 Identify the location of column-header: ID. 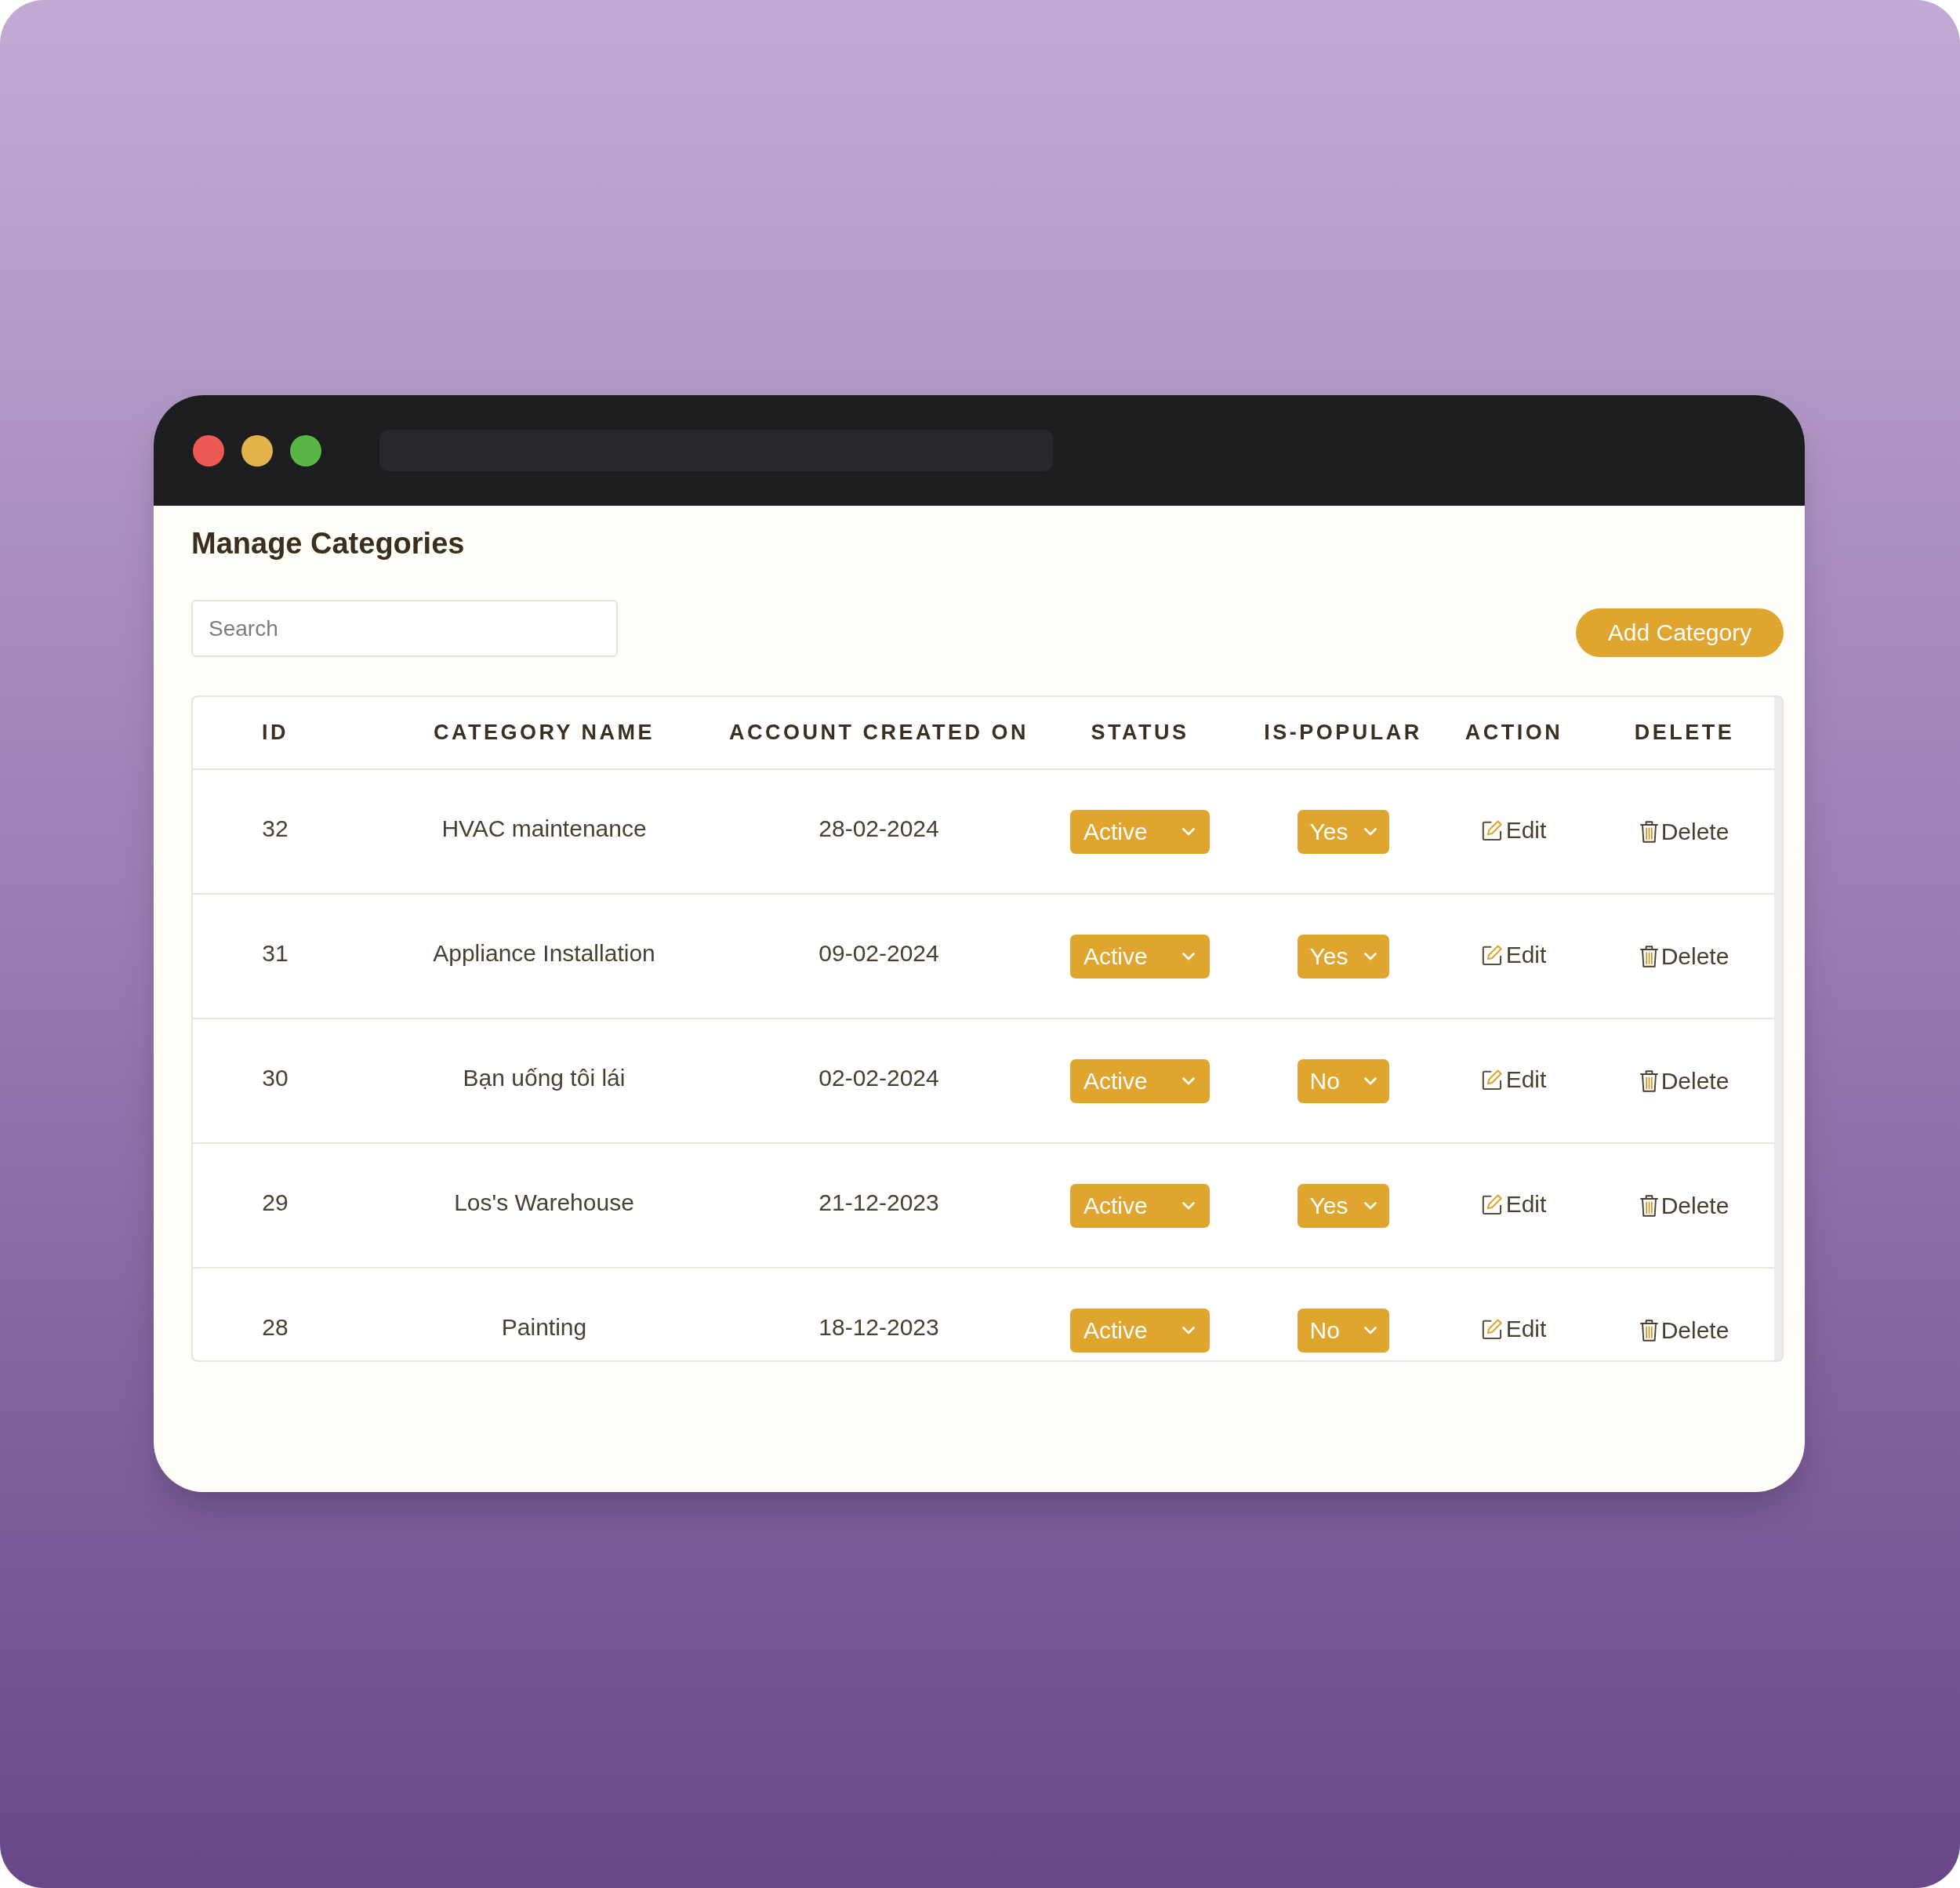
(275, 733).